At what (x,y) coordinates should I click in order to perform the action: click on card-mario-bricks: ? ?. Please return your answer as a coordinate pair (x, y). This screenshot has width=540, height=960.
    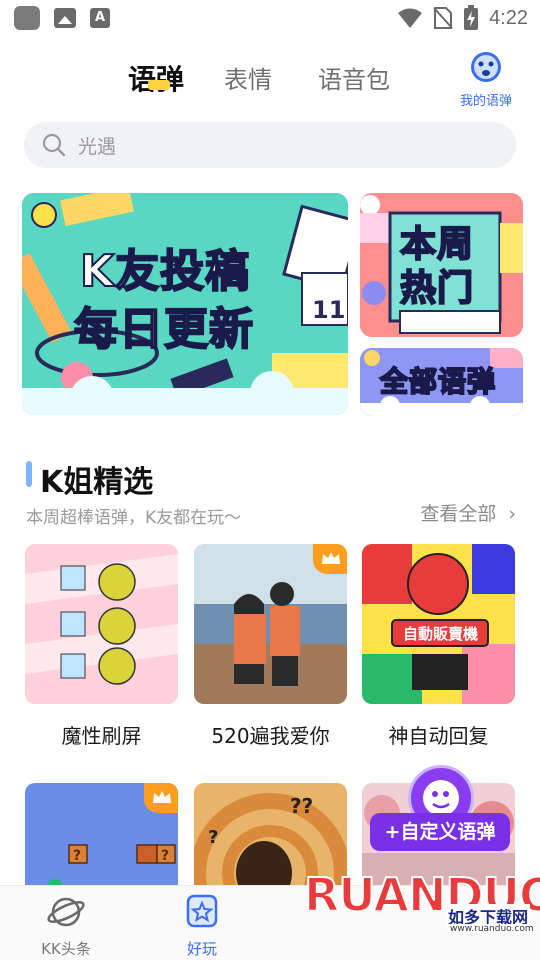
    Looking at the image, I should click on (101, 838).